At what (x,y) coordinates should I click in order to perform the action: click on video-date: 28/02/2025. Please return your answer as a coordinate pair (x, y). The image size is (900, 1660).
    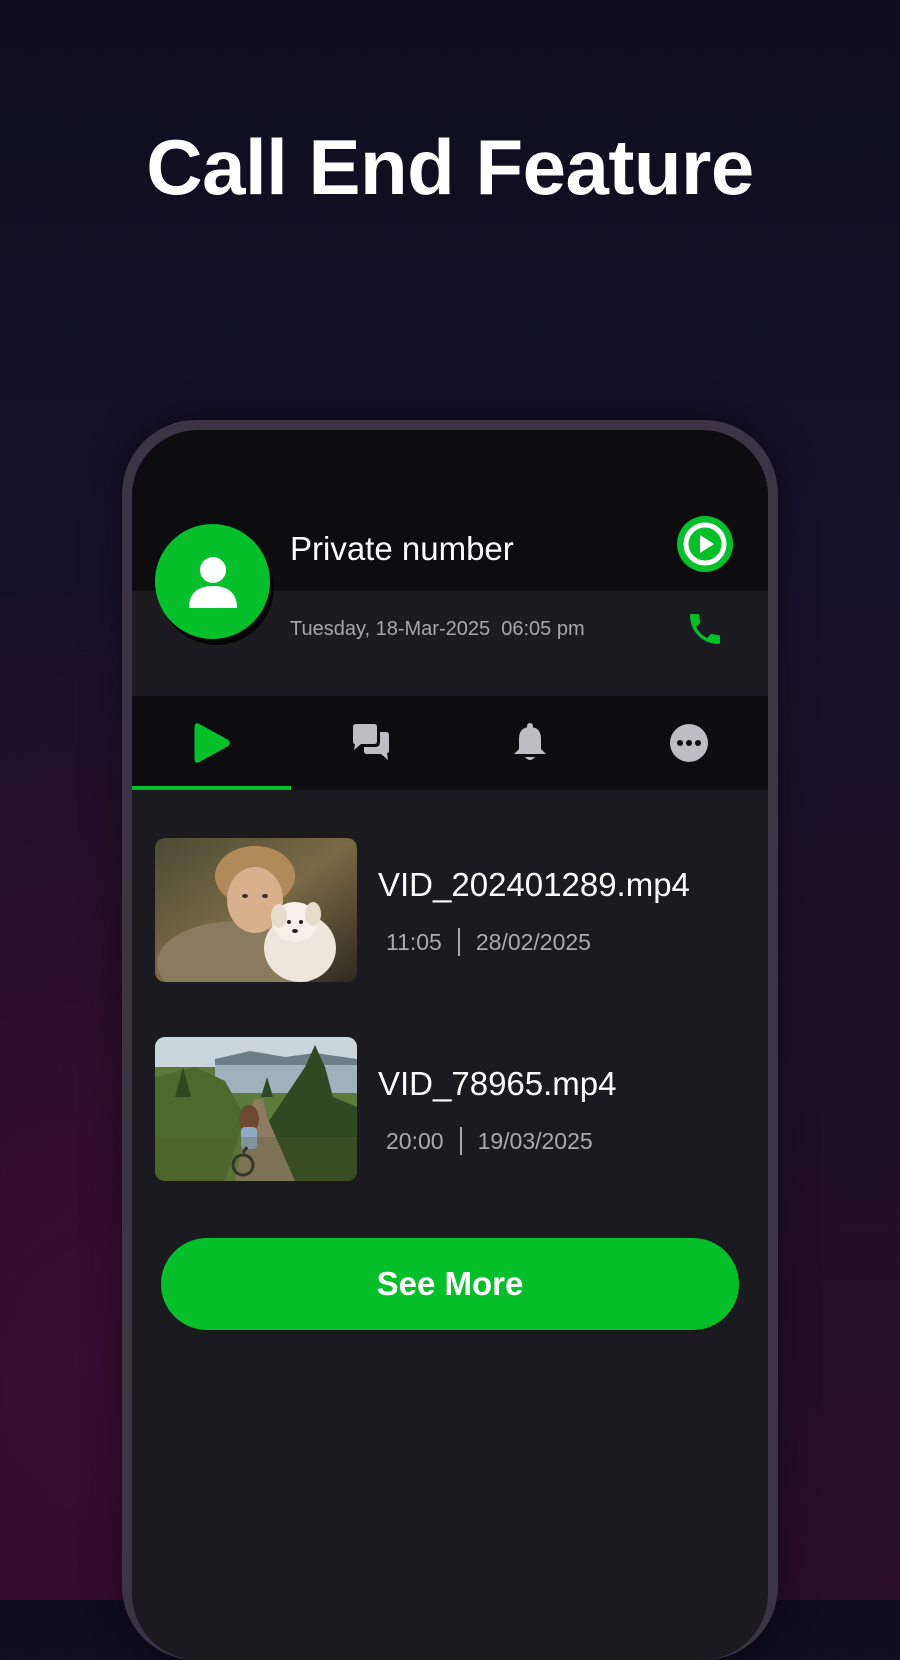
    Looking at the image, I should click on (533, 941).